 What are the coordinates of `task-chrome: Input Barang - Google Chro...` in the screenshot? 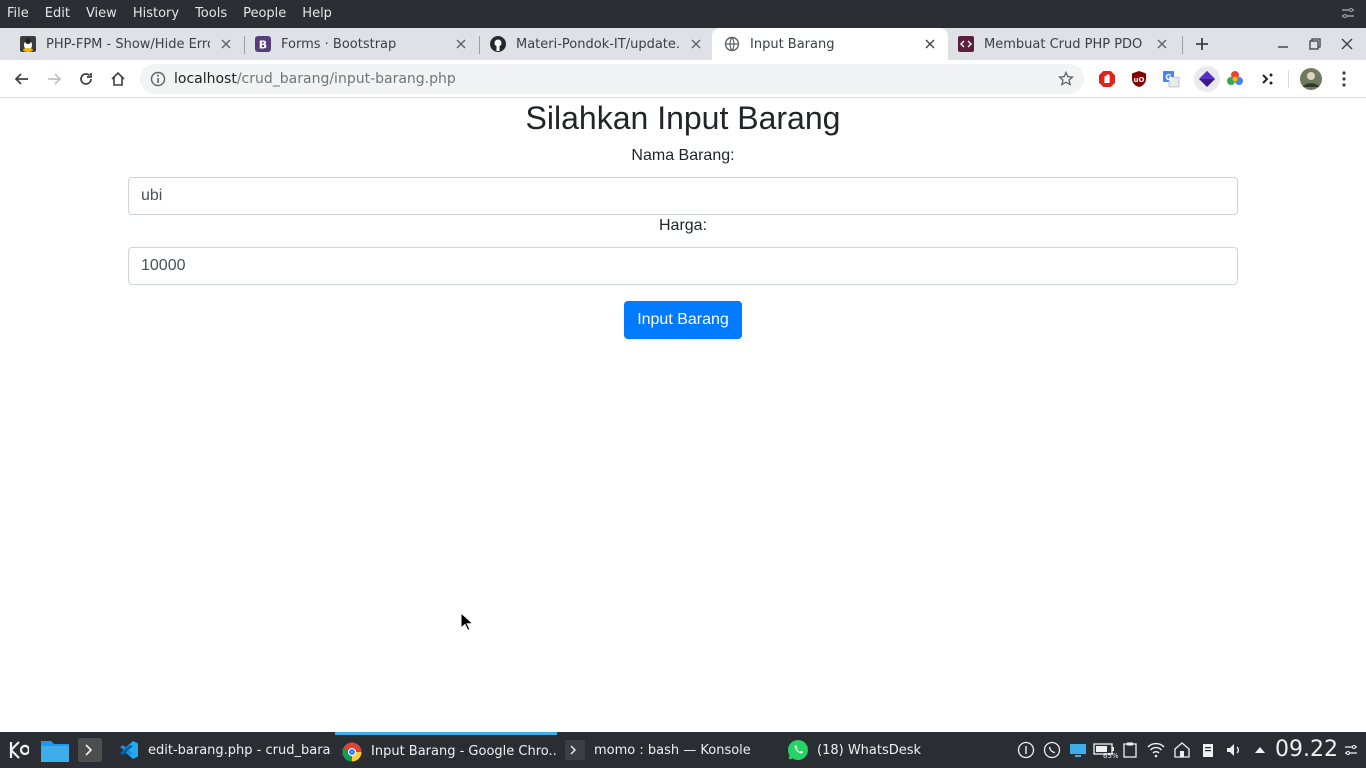 It's located at (446, 750).